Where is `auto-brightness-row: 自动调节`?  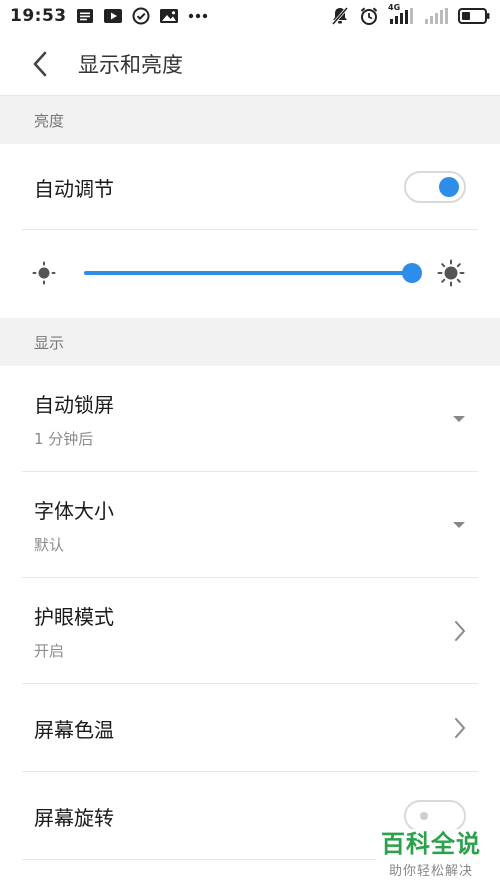
auto-brightness-row: 自动调节 is located at coordinates (250, 187).